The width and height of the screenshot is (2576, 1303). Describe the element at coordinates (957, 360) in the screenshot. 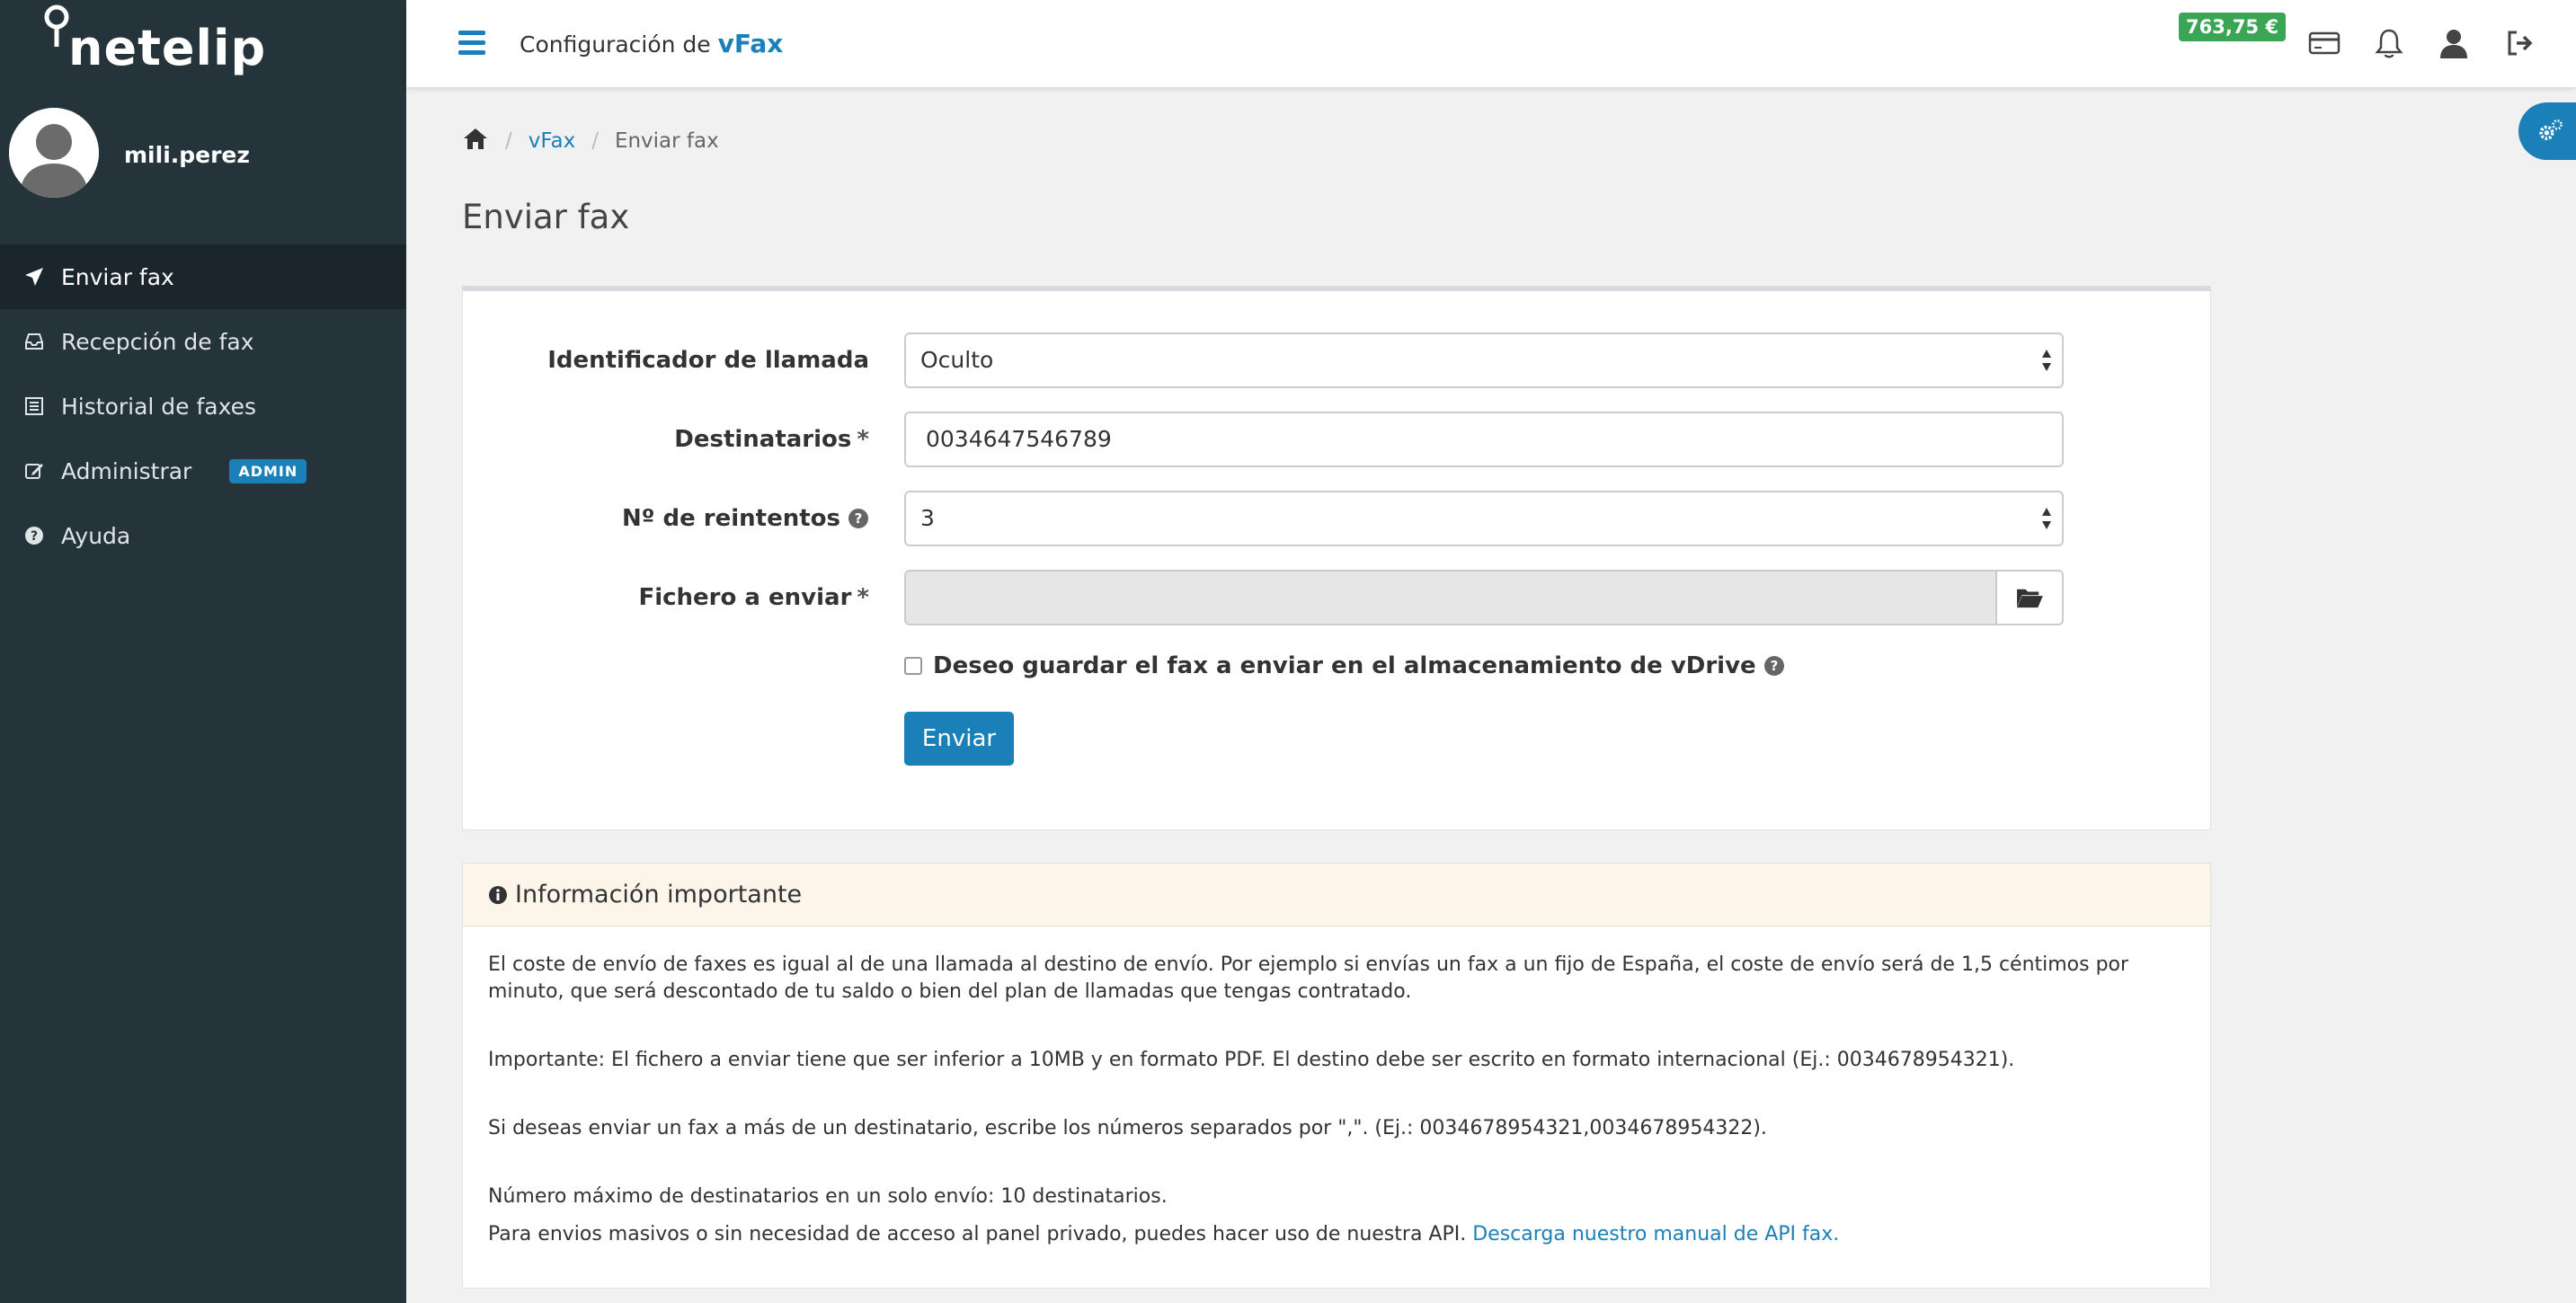

I see `caller-id-value: Oculto` at that location.